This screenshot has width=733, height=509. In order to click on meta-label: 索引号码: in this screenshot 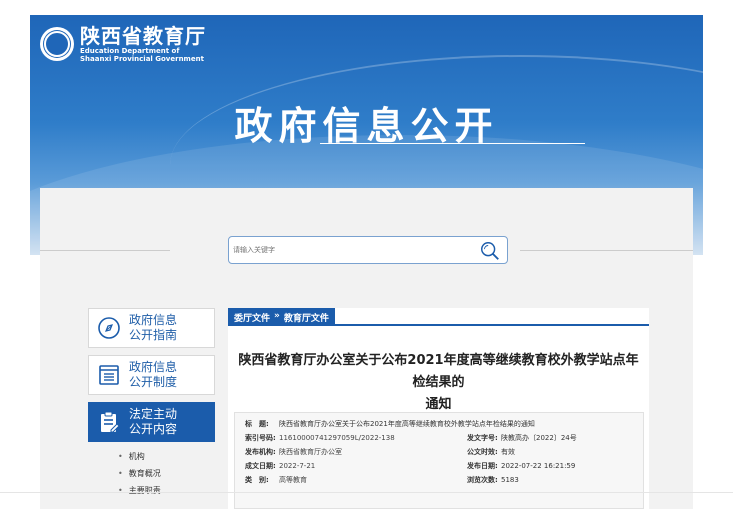, I will do `click(260, 438)`.